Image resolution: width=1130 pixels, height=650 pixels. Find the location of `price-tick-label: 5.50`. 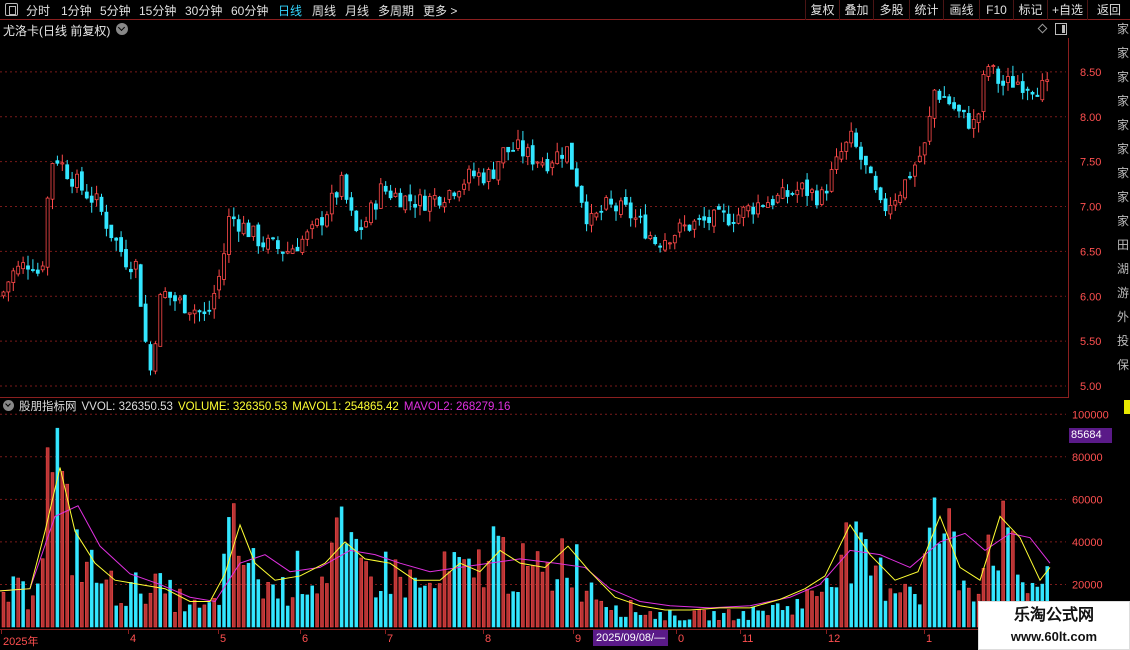

price-tick-label: 5.50 is located at coordinates (1090, 342).